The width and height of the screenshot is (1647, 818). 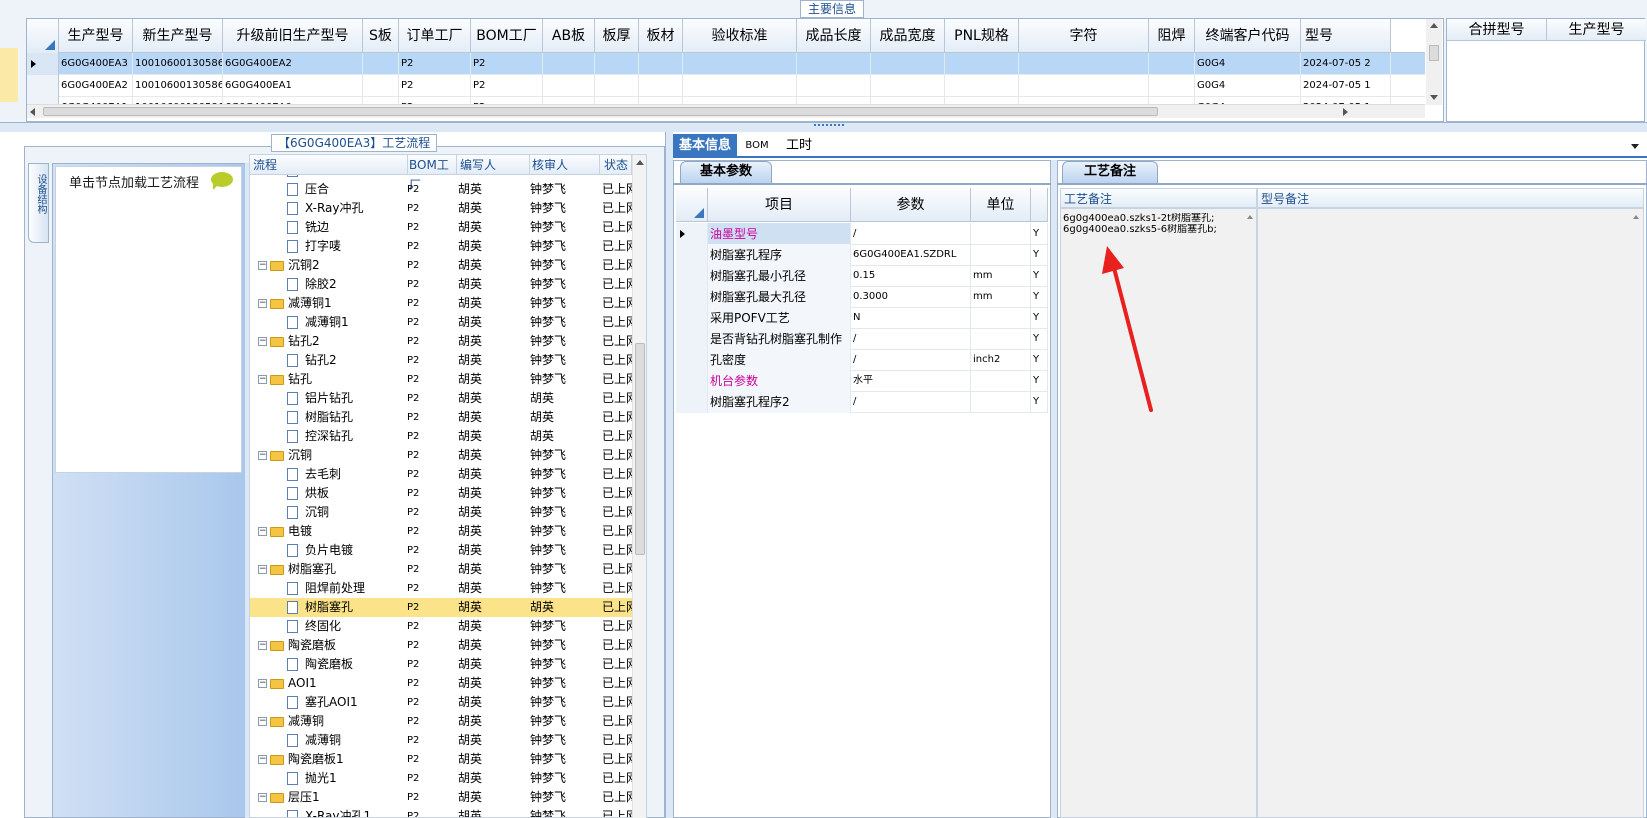 I want to click on params-header-unit: 单位, so click(x=1001, y=205).